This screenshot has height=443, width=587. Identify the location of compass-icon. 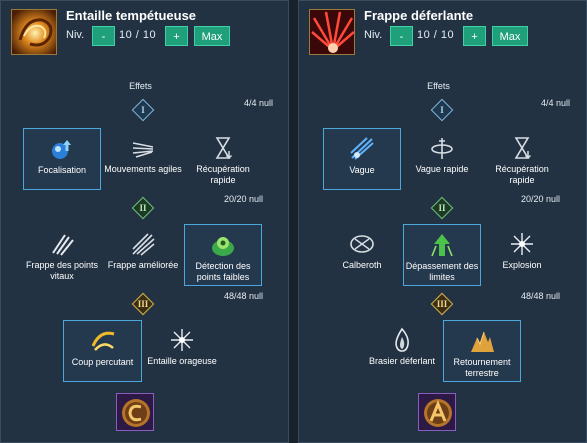
(362, 244).